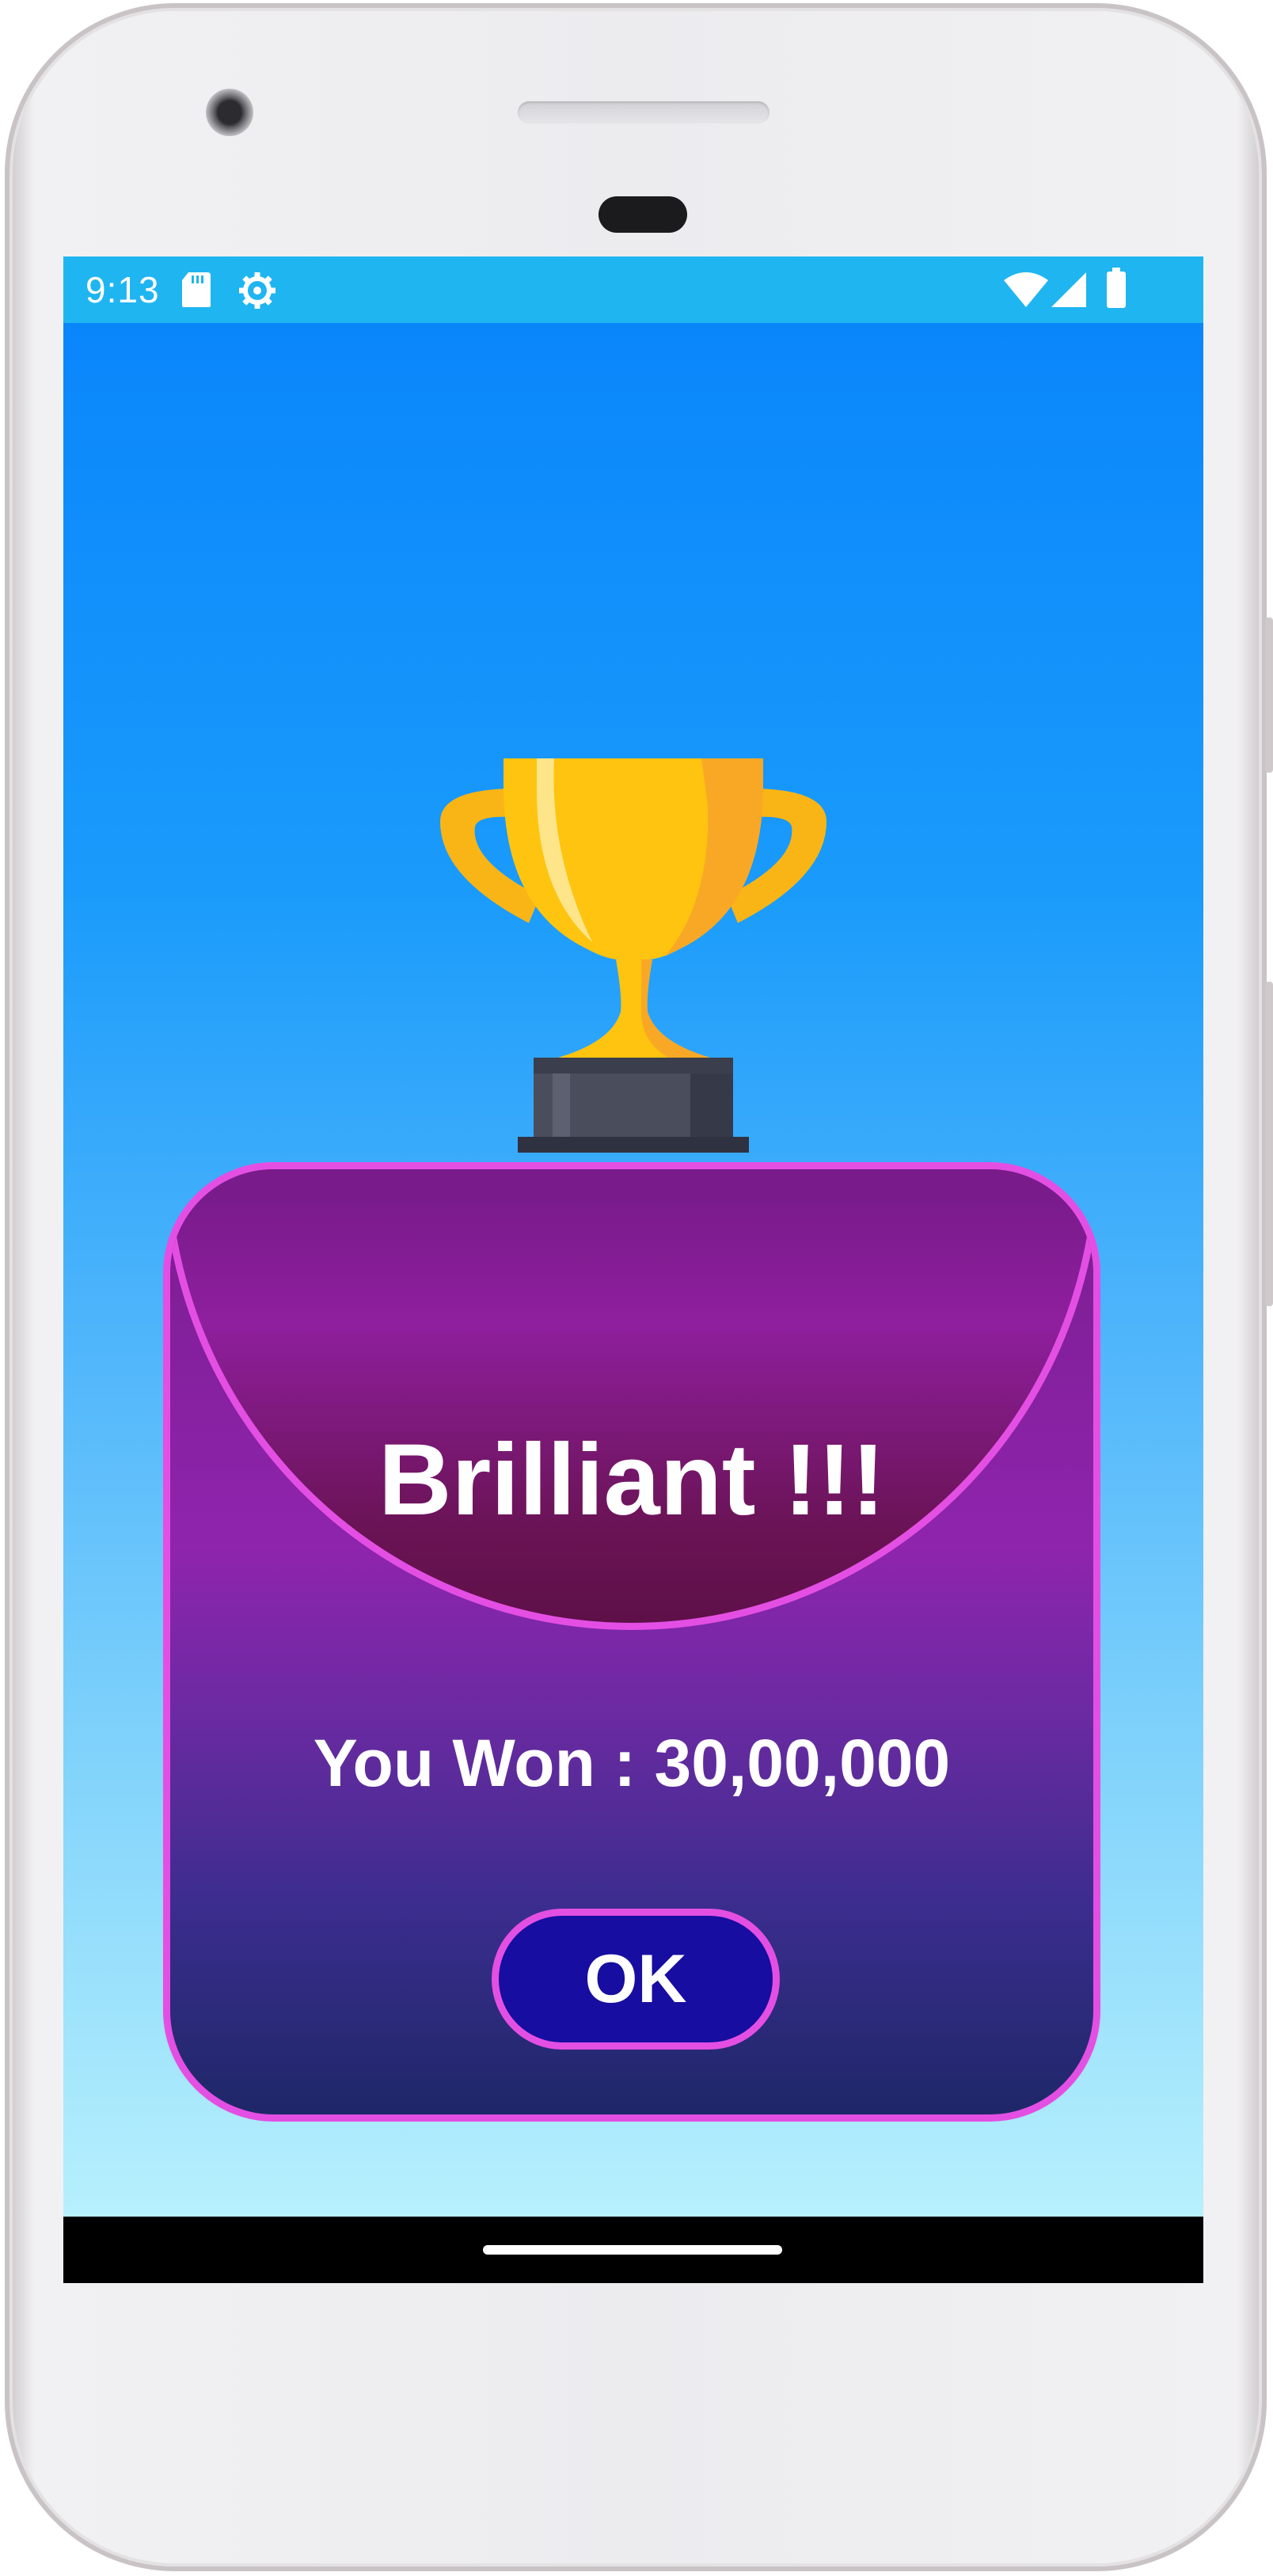  I want to click on winnings-message: You Won : 30,00,000, so click(632, 1763).